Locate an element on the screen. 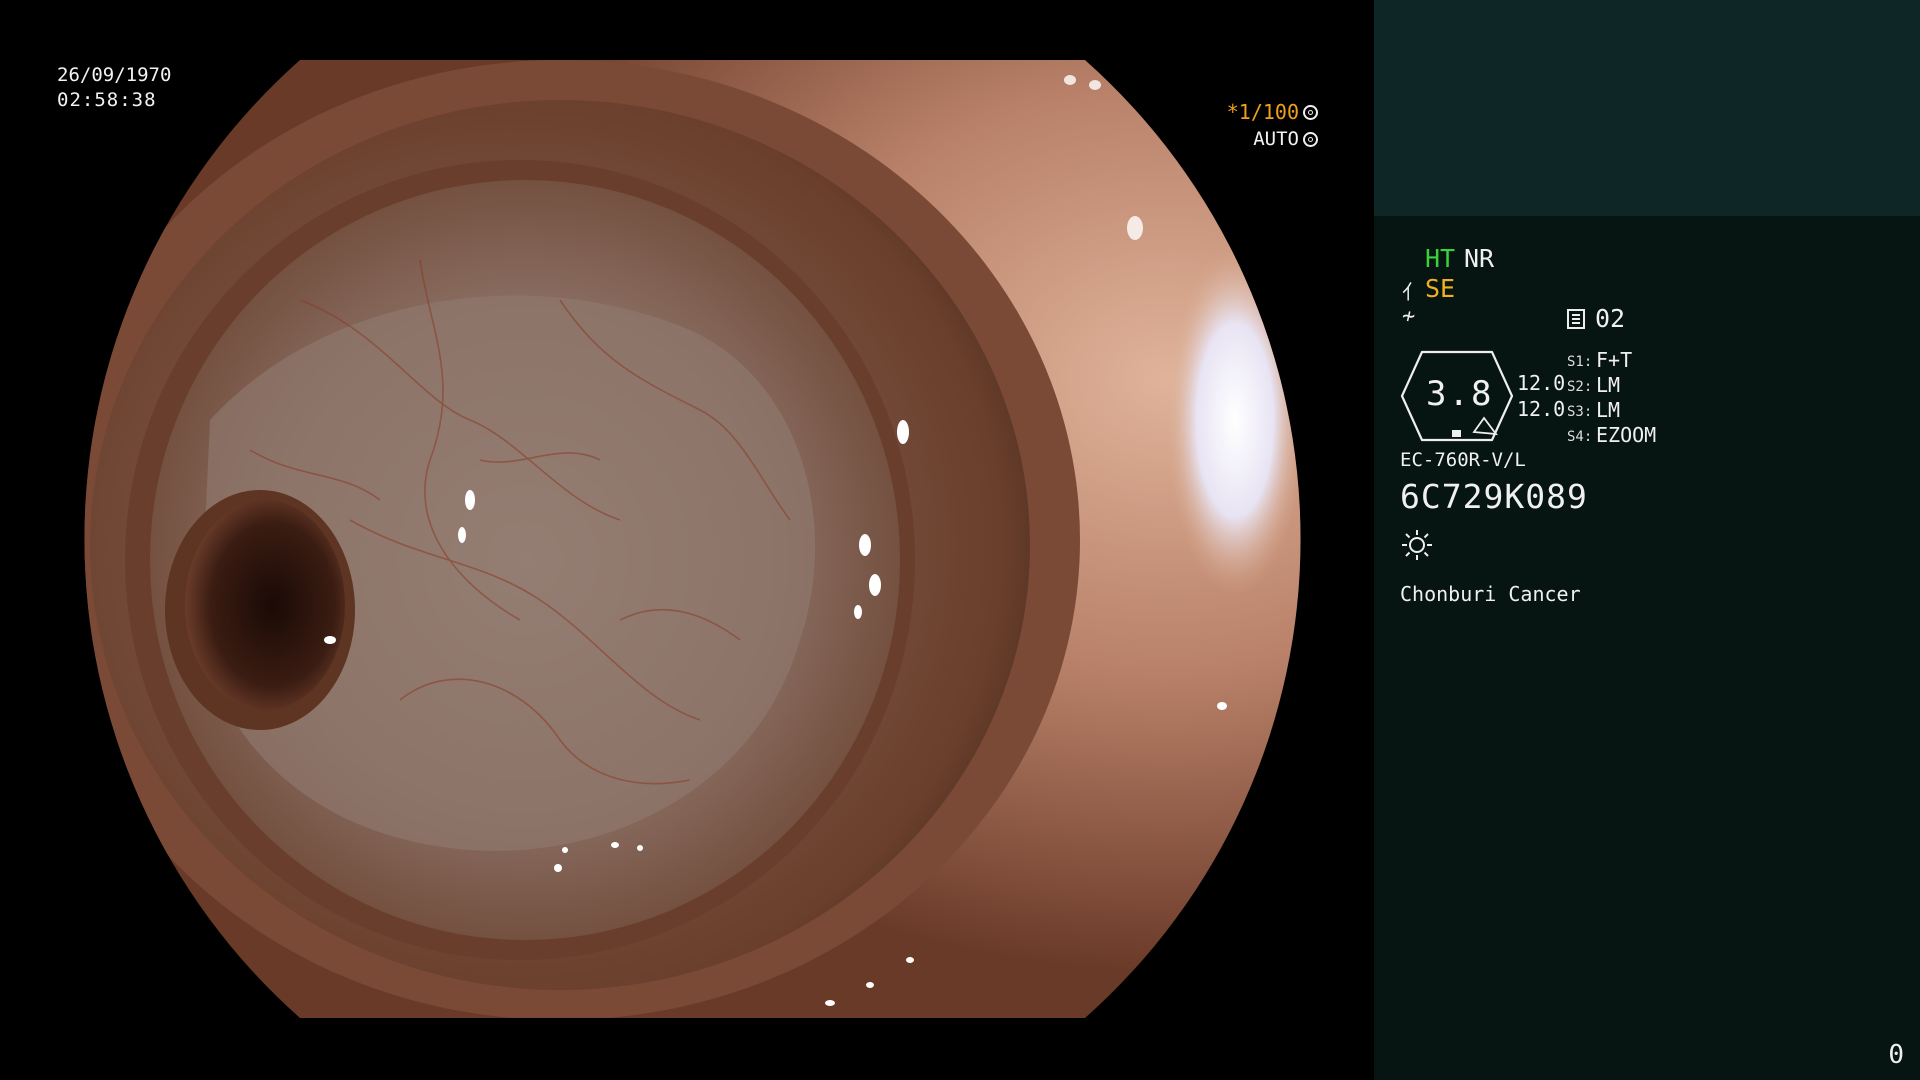 Image resolution: width=1920 pixels, height=1080 pixels. iris-mode-value: AUTO is located at coordinates (1276, 139).